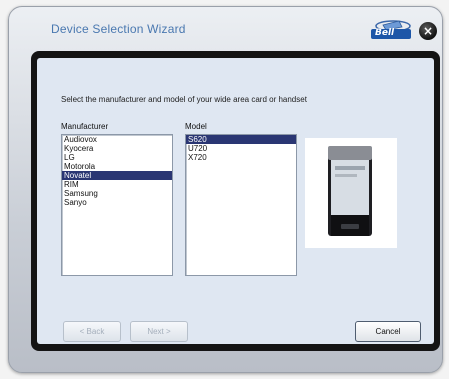 The image size is (449, 379). I want to click on close-icon: ×, so click(428, 31).